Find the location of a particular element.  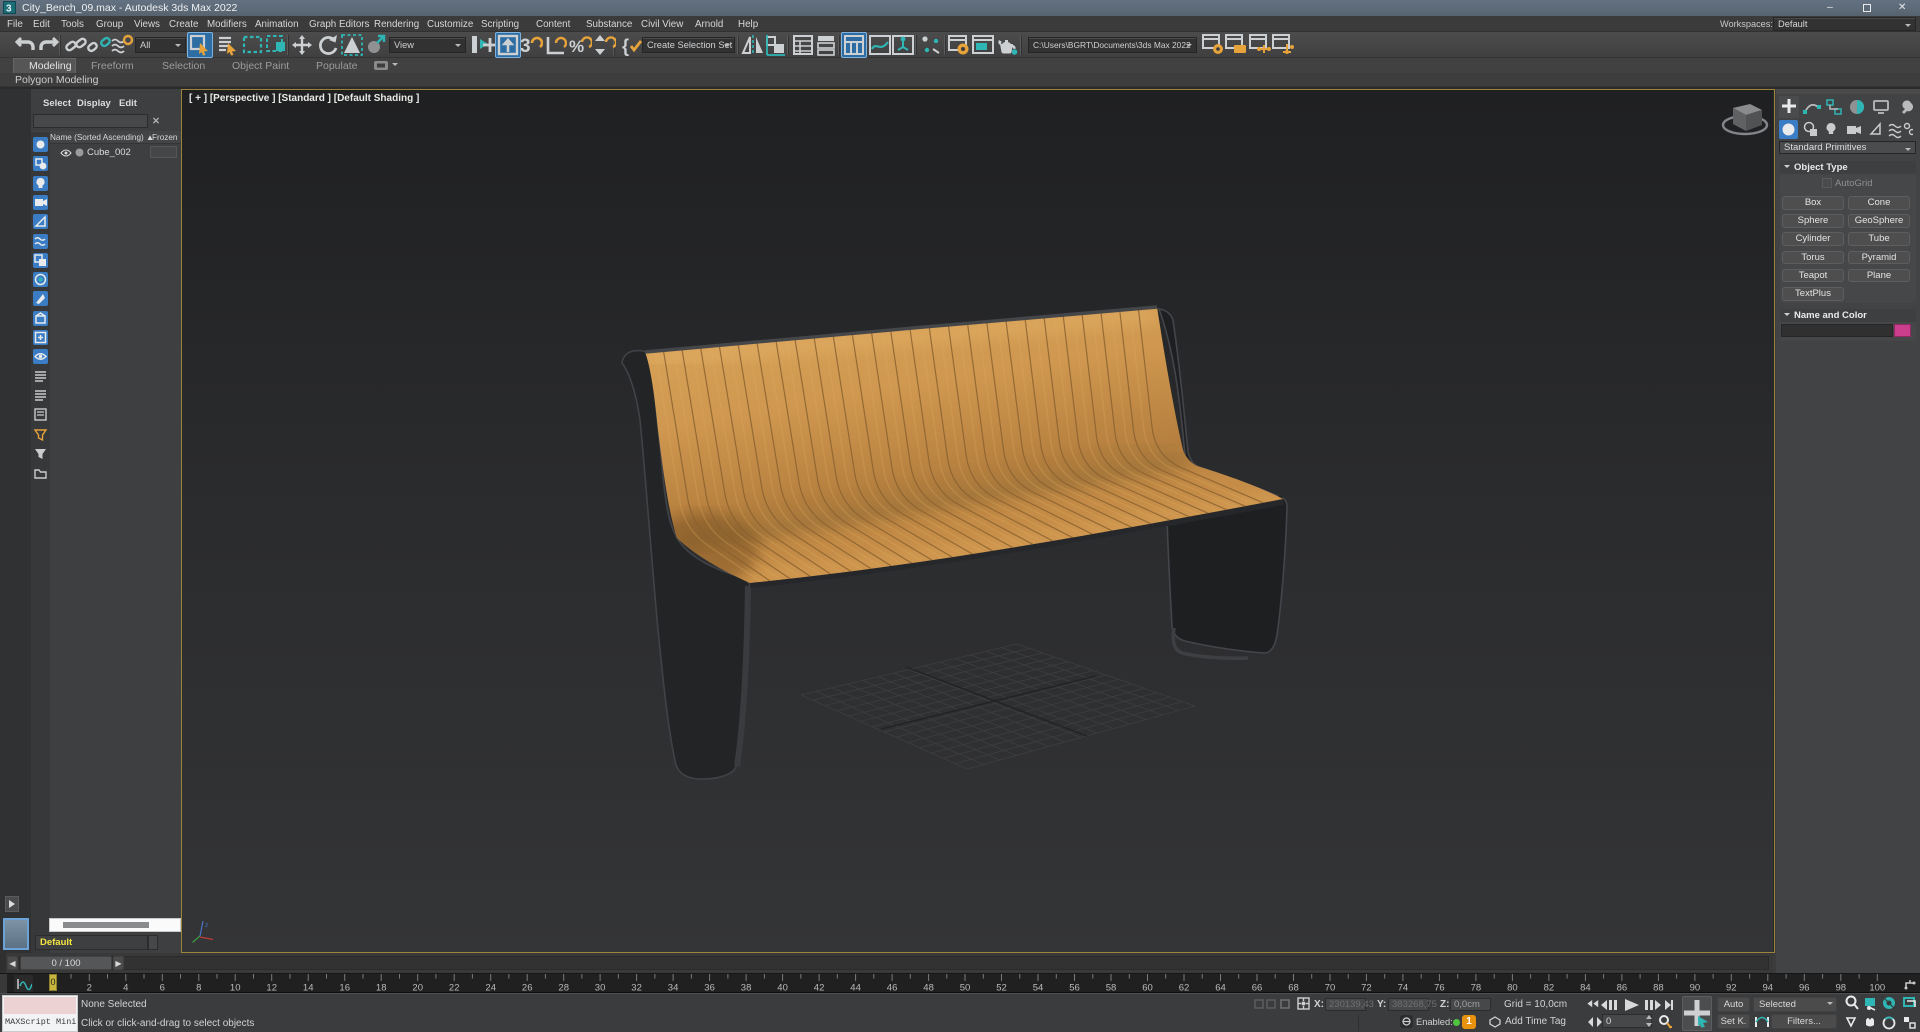

svg-text: 28 is located at coordinates (563, 988).